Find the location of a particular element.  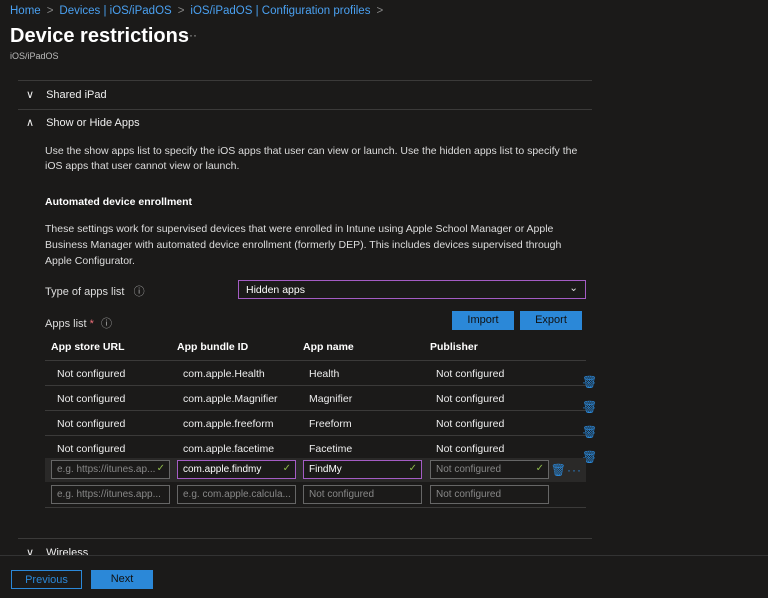

table-cell: com.apple.freeform is located at coordinates (228, 424).